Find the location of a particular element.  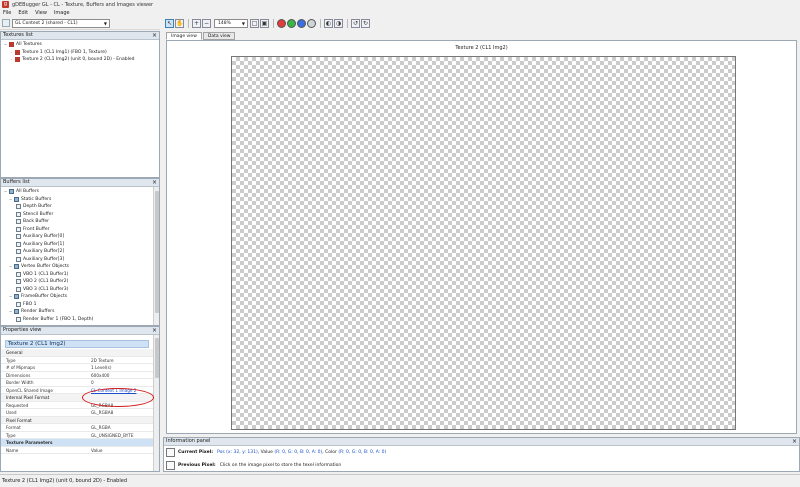

pixel-value: (R: 0, G: 0, B: 0, A: 0) is located at coordinates (298, 452).